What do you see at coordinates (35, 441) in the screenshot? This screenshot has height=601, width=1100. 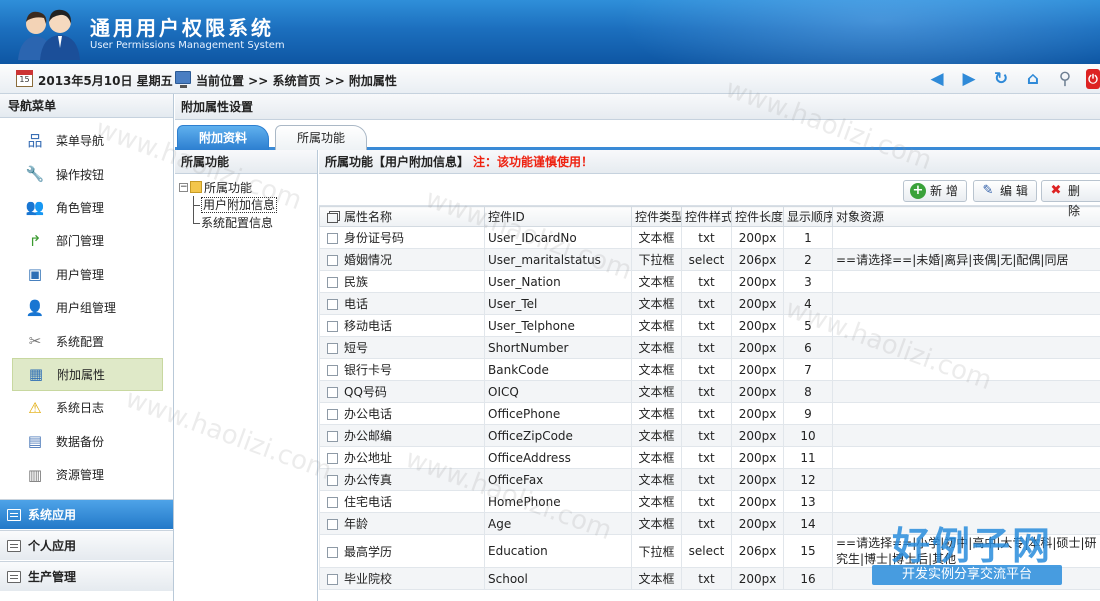 I see `backup-icon: ▤` at bounding box center [35, 441].